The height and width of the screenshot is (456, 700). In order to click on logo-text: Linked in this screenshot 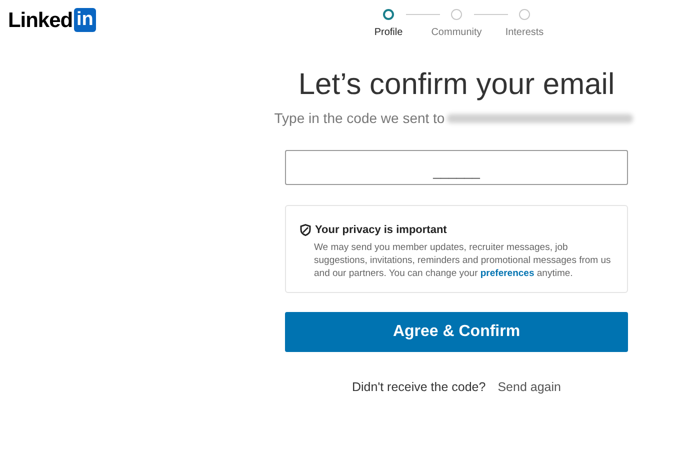, I will do `click(40, 20)`.